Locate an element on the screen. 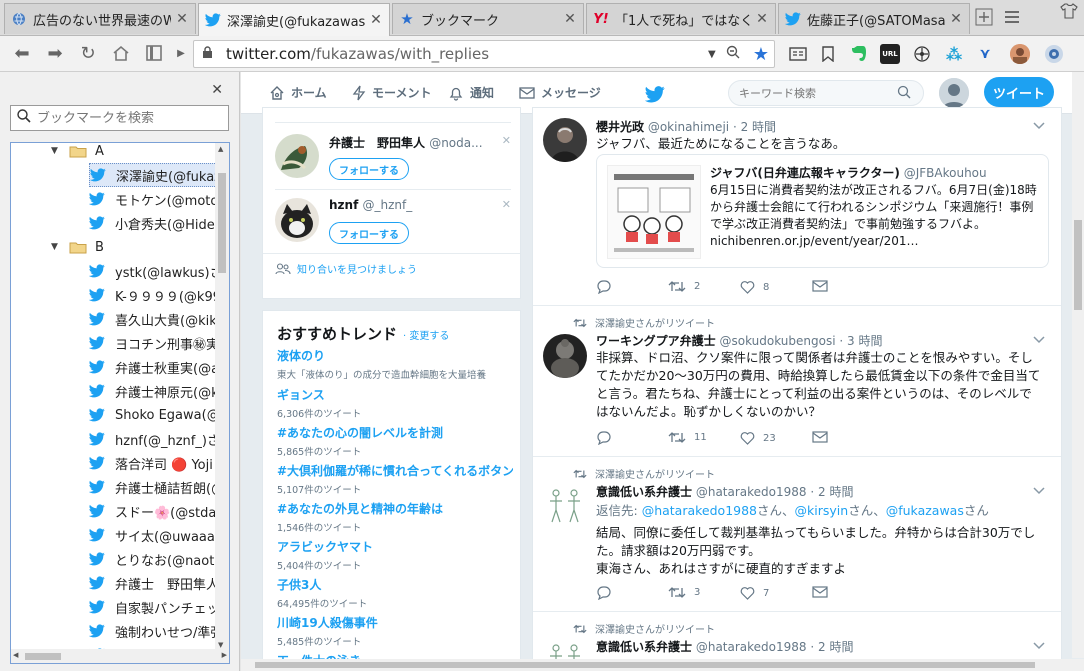  reply-icon is located at coordinates (607, 287).